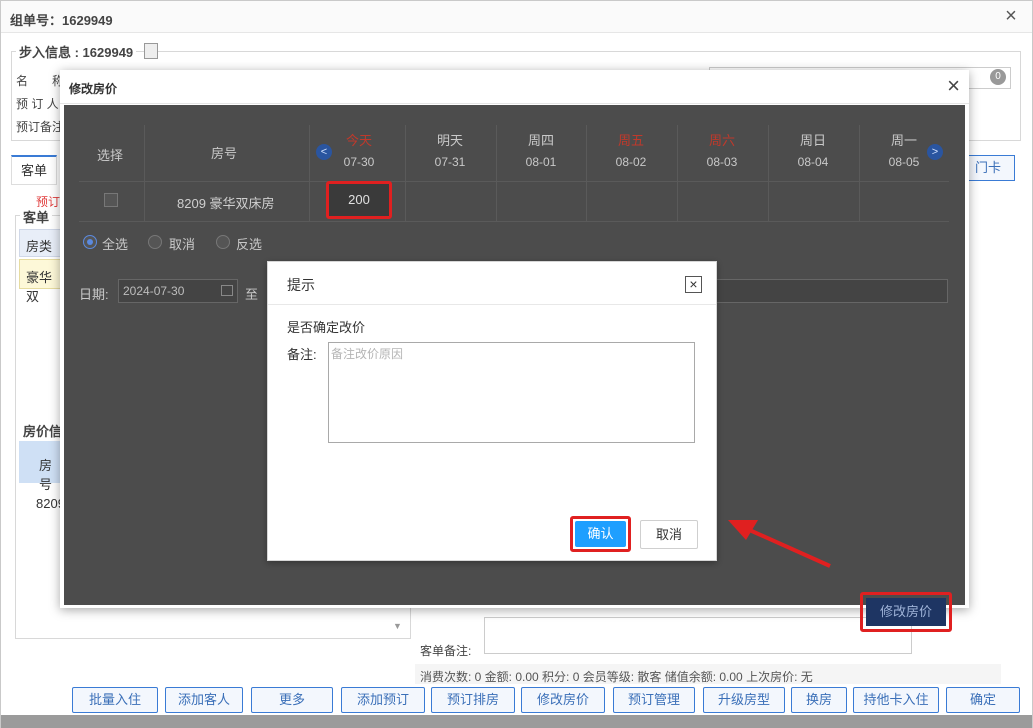 This screenshot has width=1033, height=728. I want to click on booker-label: 预 订 人, so click(37, 104).